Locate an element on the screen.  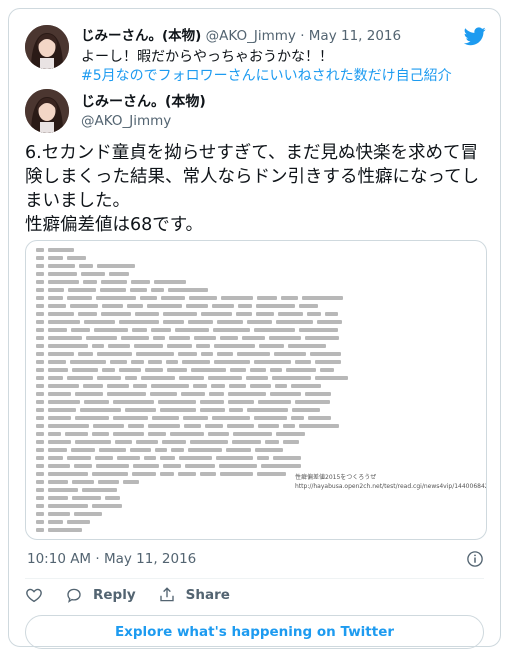
parent-tweet-header: じみーさん。(本物) @AKO_Jimmy · May 11, 2016 is located at coordinates (283, 36).